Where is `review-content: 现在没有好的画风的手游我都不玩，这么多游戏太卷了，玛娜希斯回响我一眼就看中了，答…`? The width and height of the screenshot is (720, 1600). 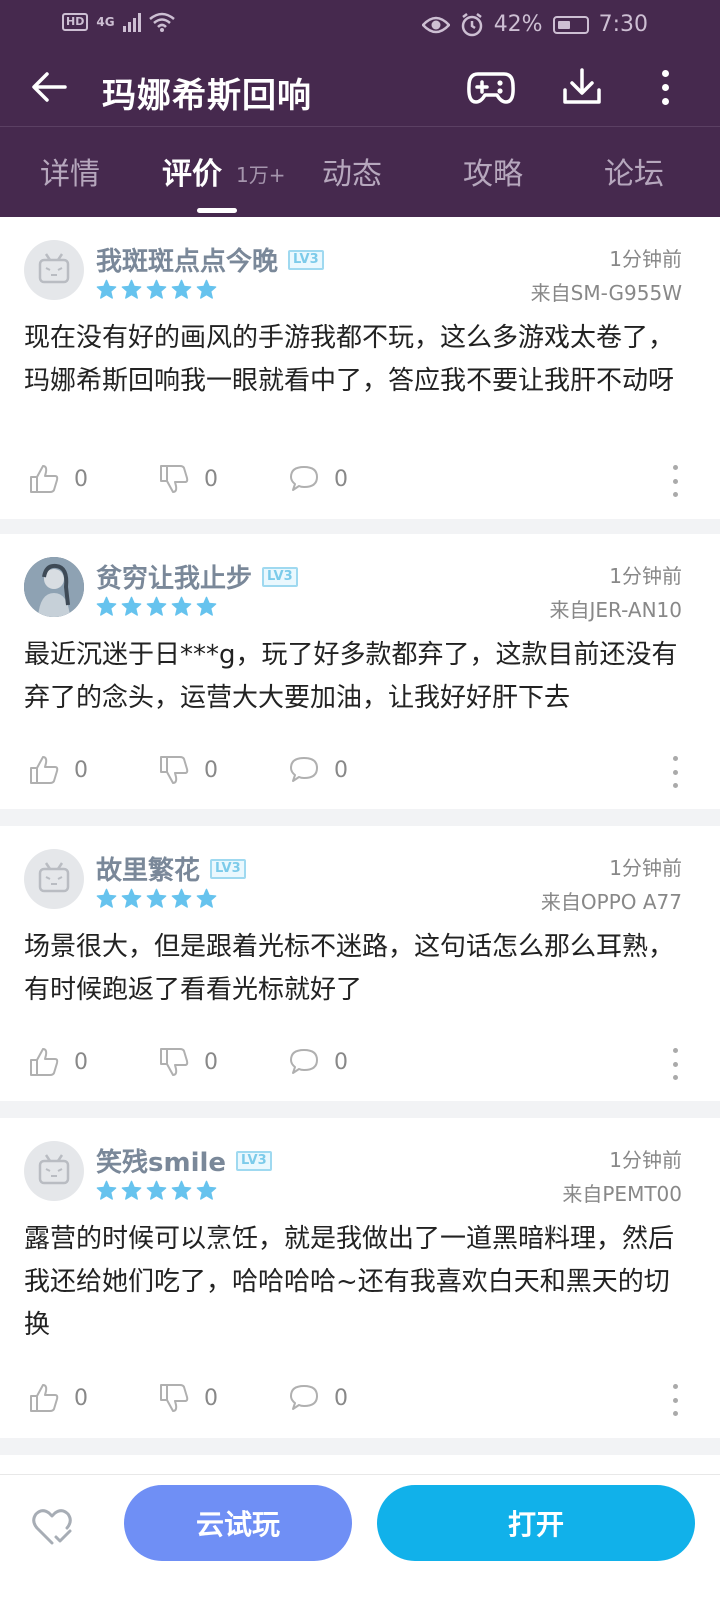
review-content: 现在没有好的画风的手游我都不玩，这么多游戏太卷了，玛娜希斯回响我一眼就看中了，答… is located at coordinates (354, 360).